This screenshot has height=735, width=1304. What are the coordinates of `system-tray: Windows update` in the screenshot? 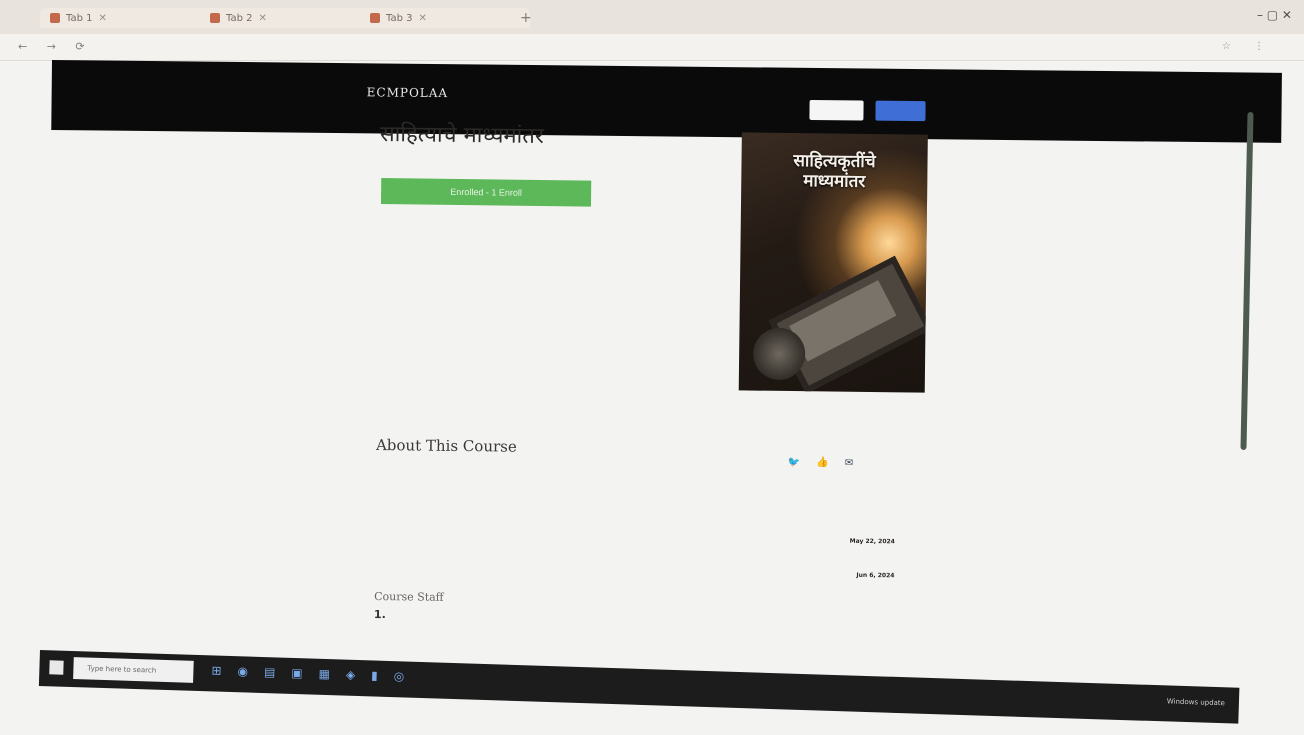 It's located at (1196, 702).